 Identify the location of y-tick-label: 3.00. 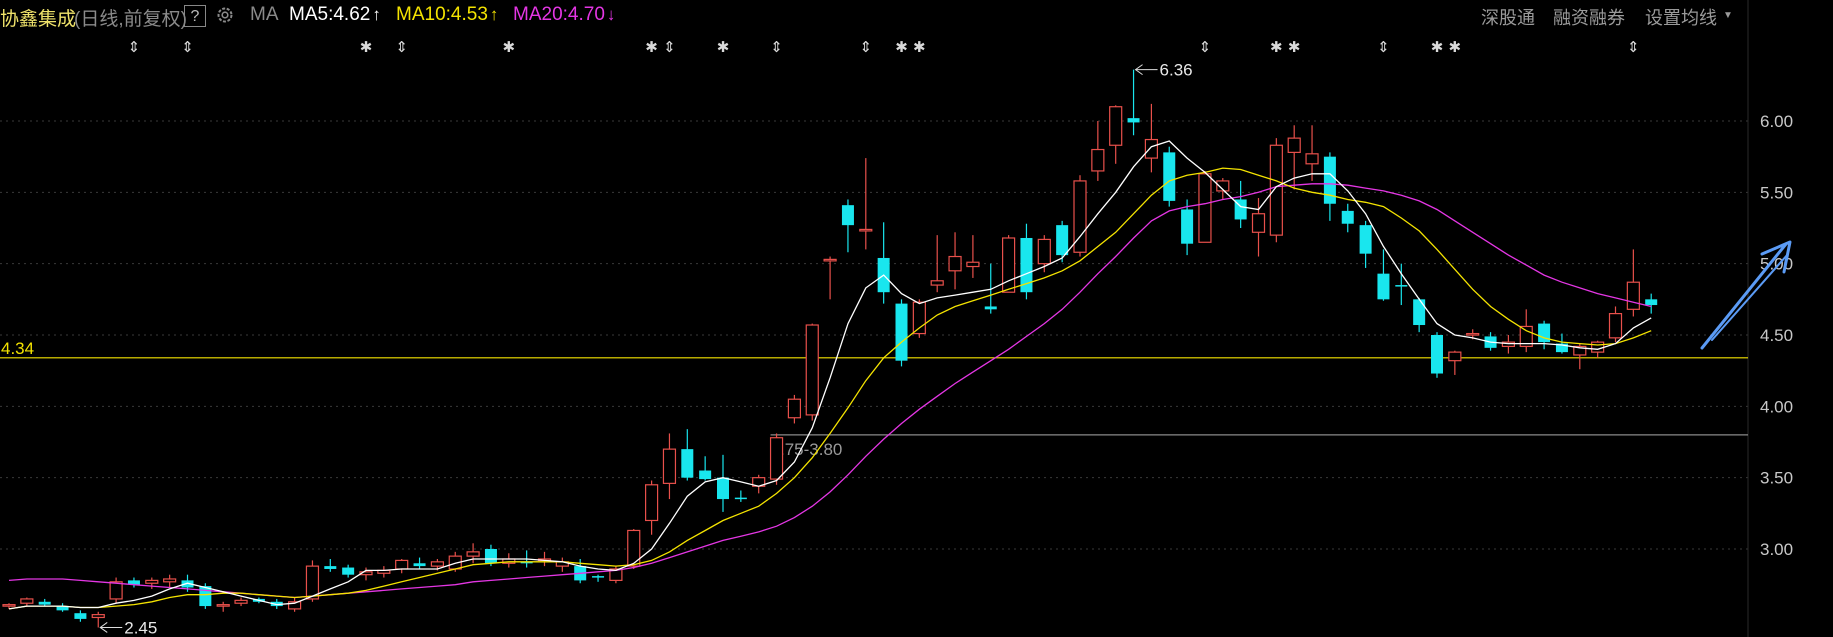
(1776, 549).